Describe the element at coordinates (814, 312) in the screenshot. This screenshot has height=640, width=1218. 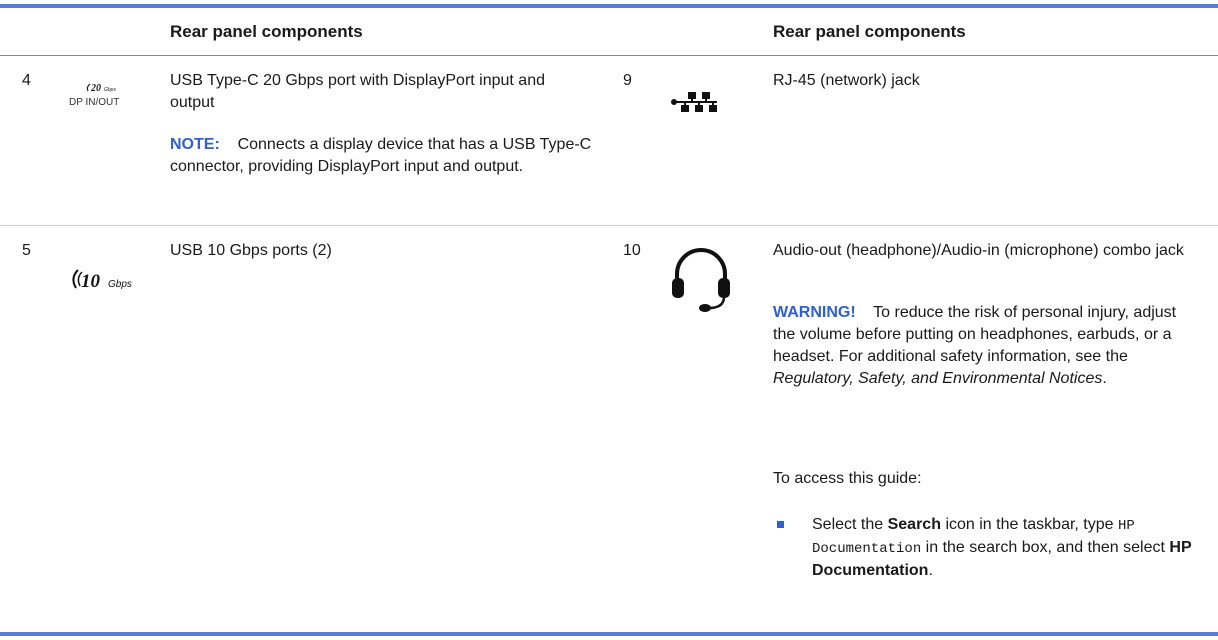
I see `warning-label: WARNING!` at that location.